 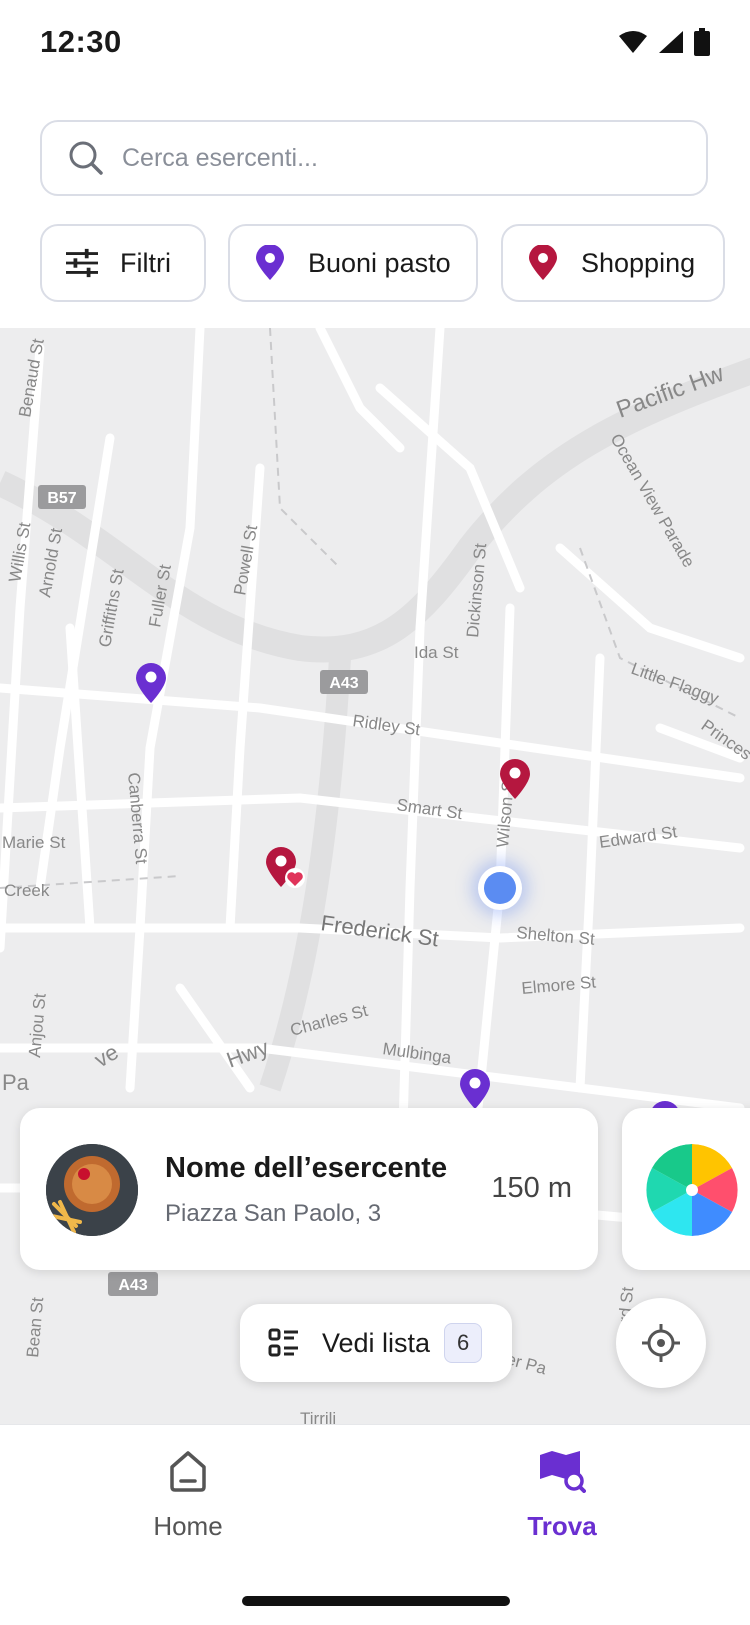 I want to click on svg-text: Smart St, so click(x=429, y=809).